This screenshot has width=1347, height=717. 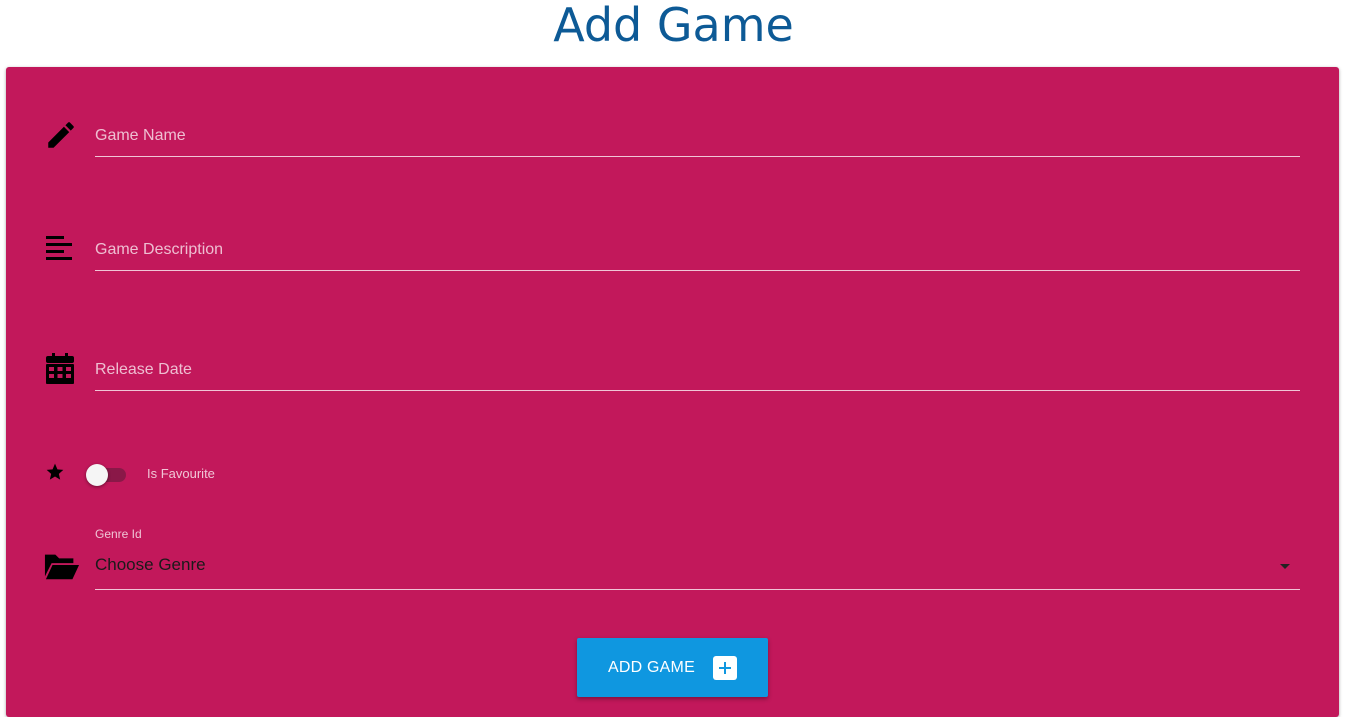 I want to click on add-game-button: ADD GAME, so click(x=672, y=667).